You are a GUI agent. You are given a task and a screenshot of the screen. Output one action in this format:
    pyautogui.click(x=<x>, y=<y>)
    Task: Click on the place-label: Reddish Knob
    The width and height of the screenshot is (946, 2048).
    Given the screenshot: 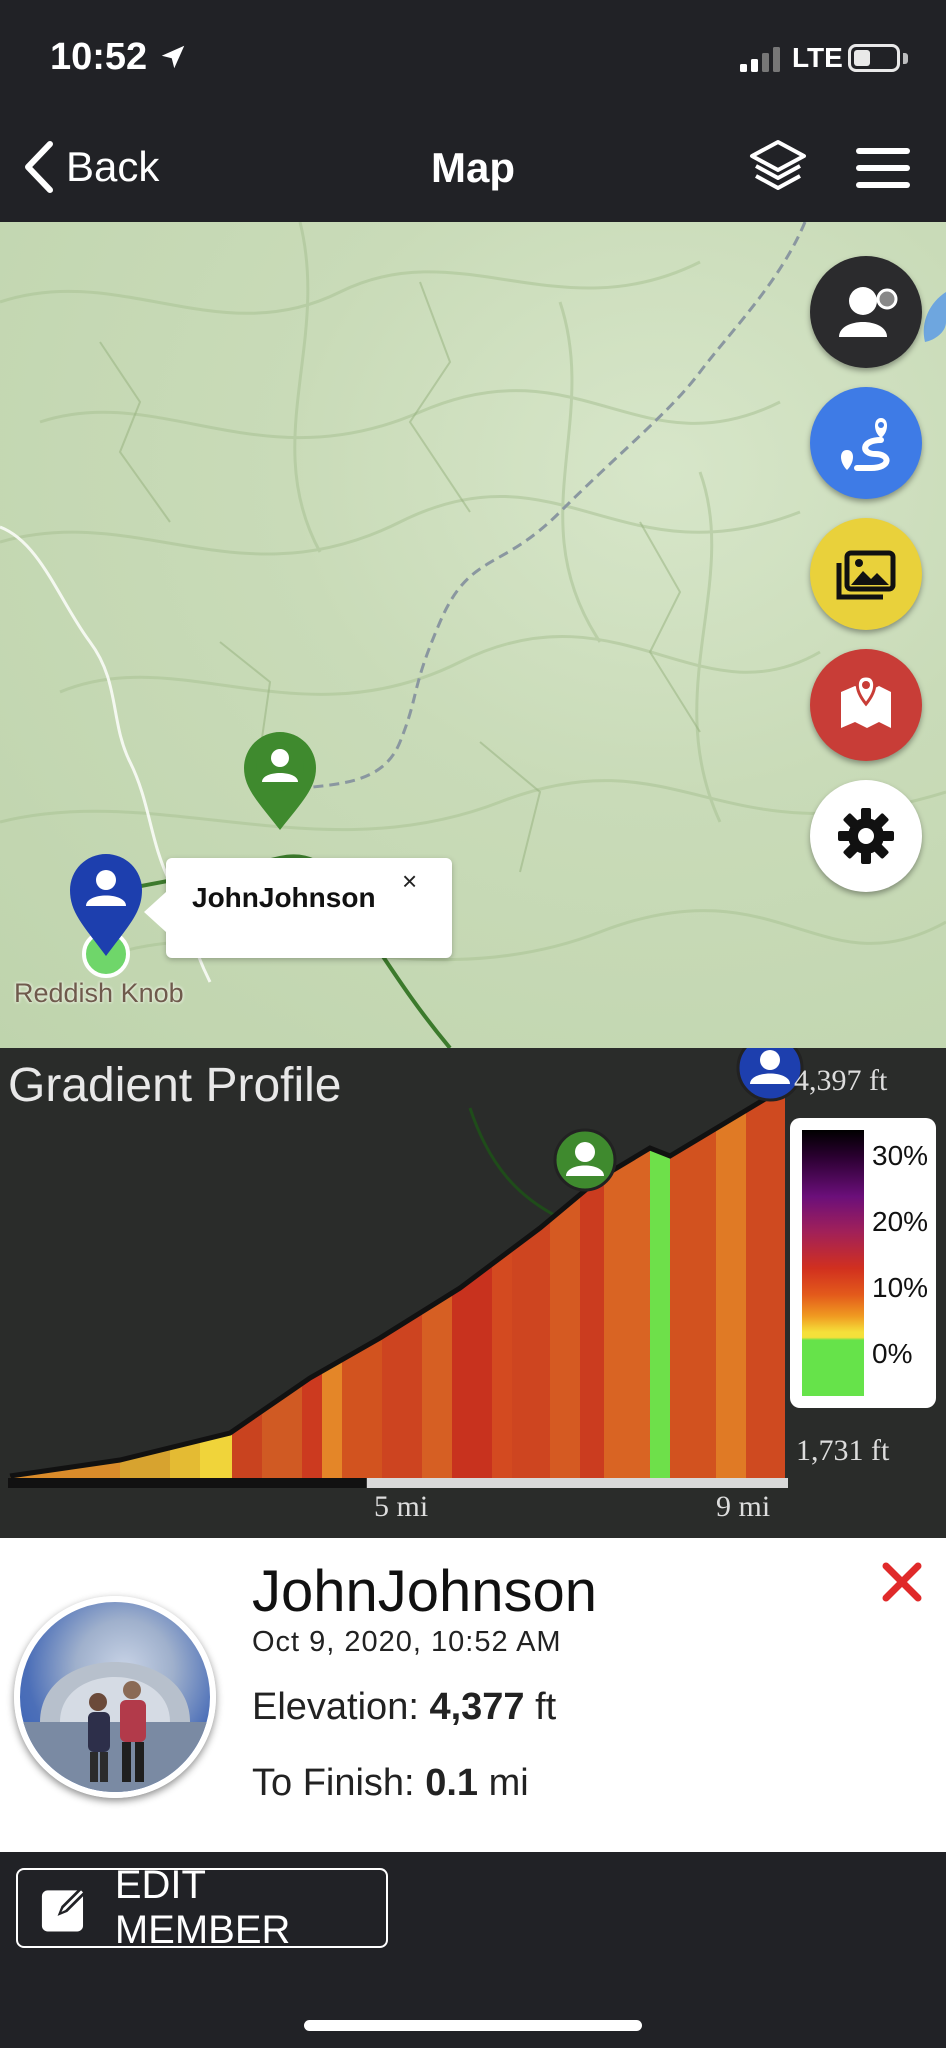 What is the action you would take?
    pyautogui.click(x=99, y=993)
    